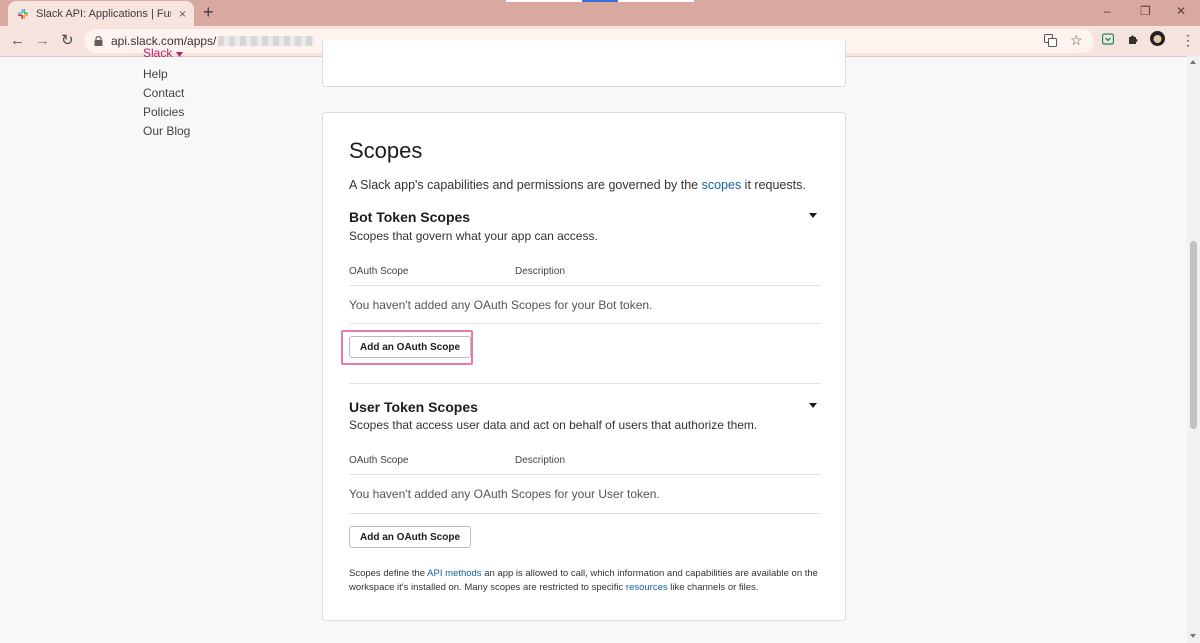 This screenshot has width=1200, height=643. What do you see at coordinates (722, 185) in the screenshot?
I see `scopes-link: scopes` at bounding box center [722, 185].